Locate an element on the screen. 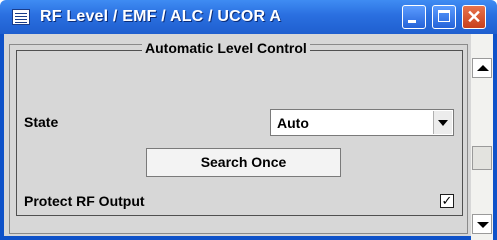 This screenshot has width=497, height=240. vertical-scrollbar is located at coordinates (482, 137).